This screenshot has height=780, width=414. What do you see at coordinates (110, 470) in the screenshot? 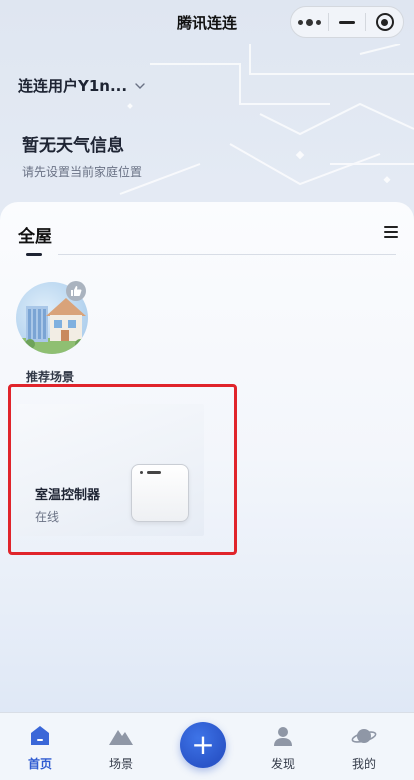
I see `device-card: 室温控制器 在线` at bounding box center [110, 470].